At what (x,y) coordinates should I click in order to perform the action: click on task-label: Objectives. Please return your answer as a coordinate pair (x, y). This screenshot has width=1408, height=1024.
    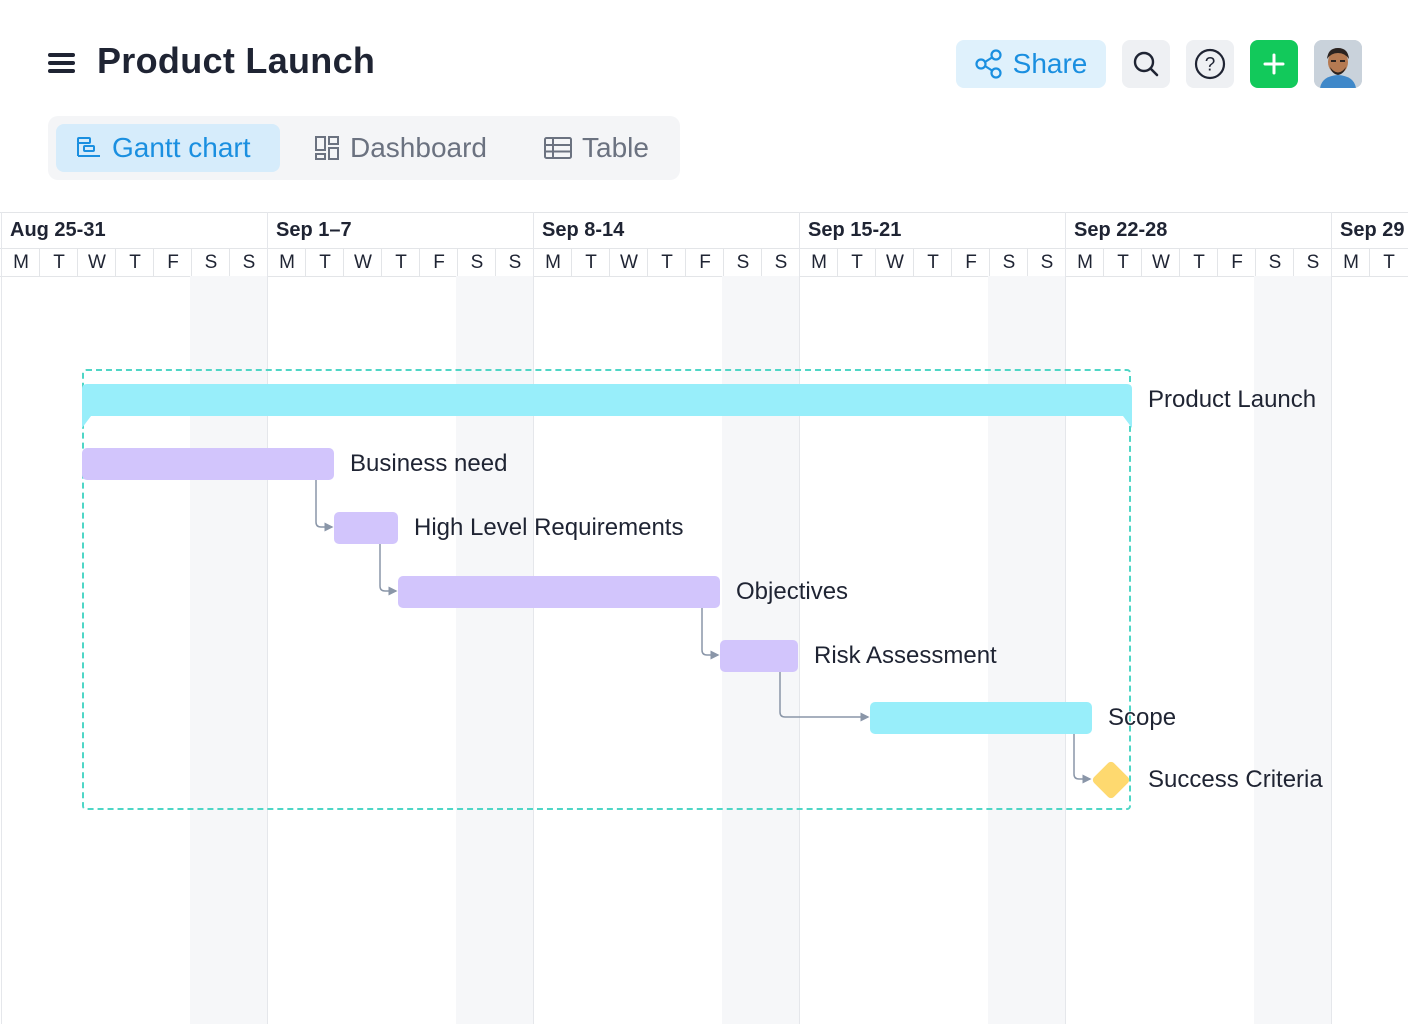
    Looking at the image, I should click on (792, 591).